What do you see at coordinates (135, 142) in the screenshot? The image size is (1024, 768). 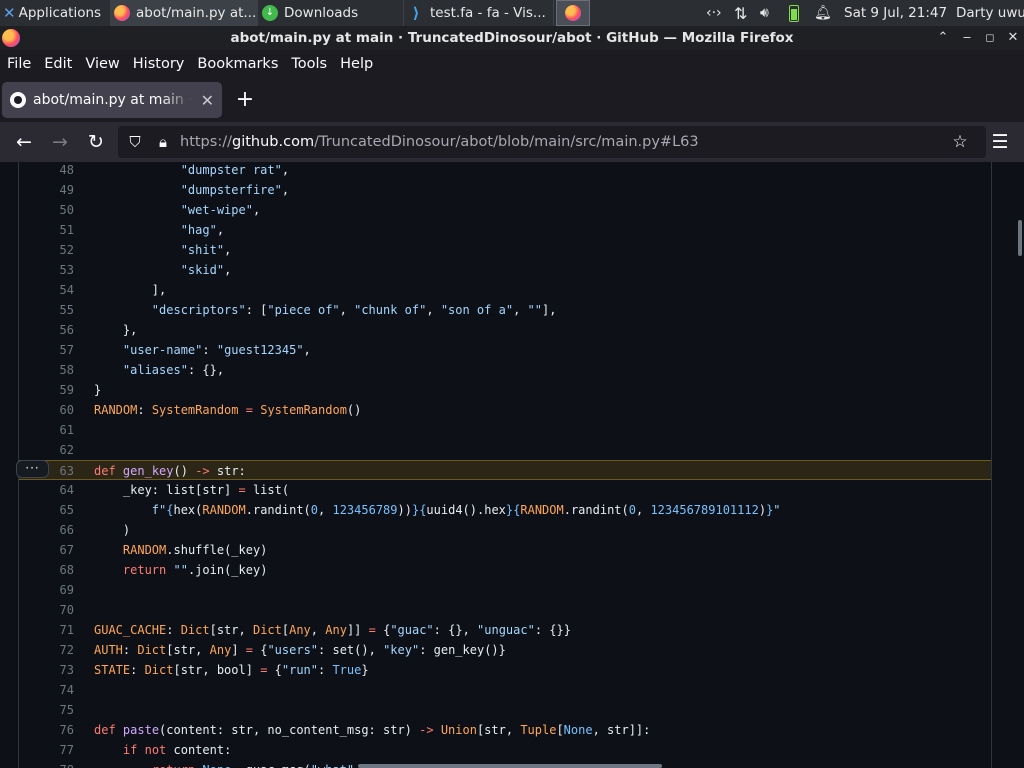 I see `tracking-protection-shield-icon: ⛉` at bounding box center [135, 142].